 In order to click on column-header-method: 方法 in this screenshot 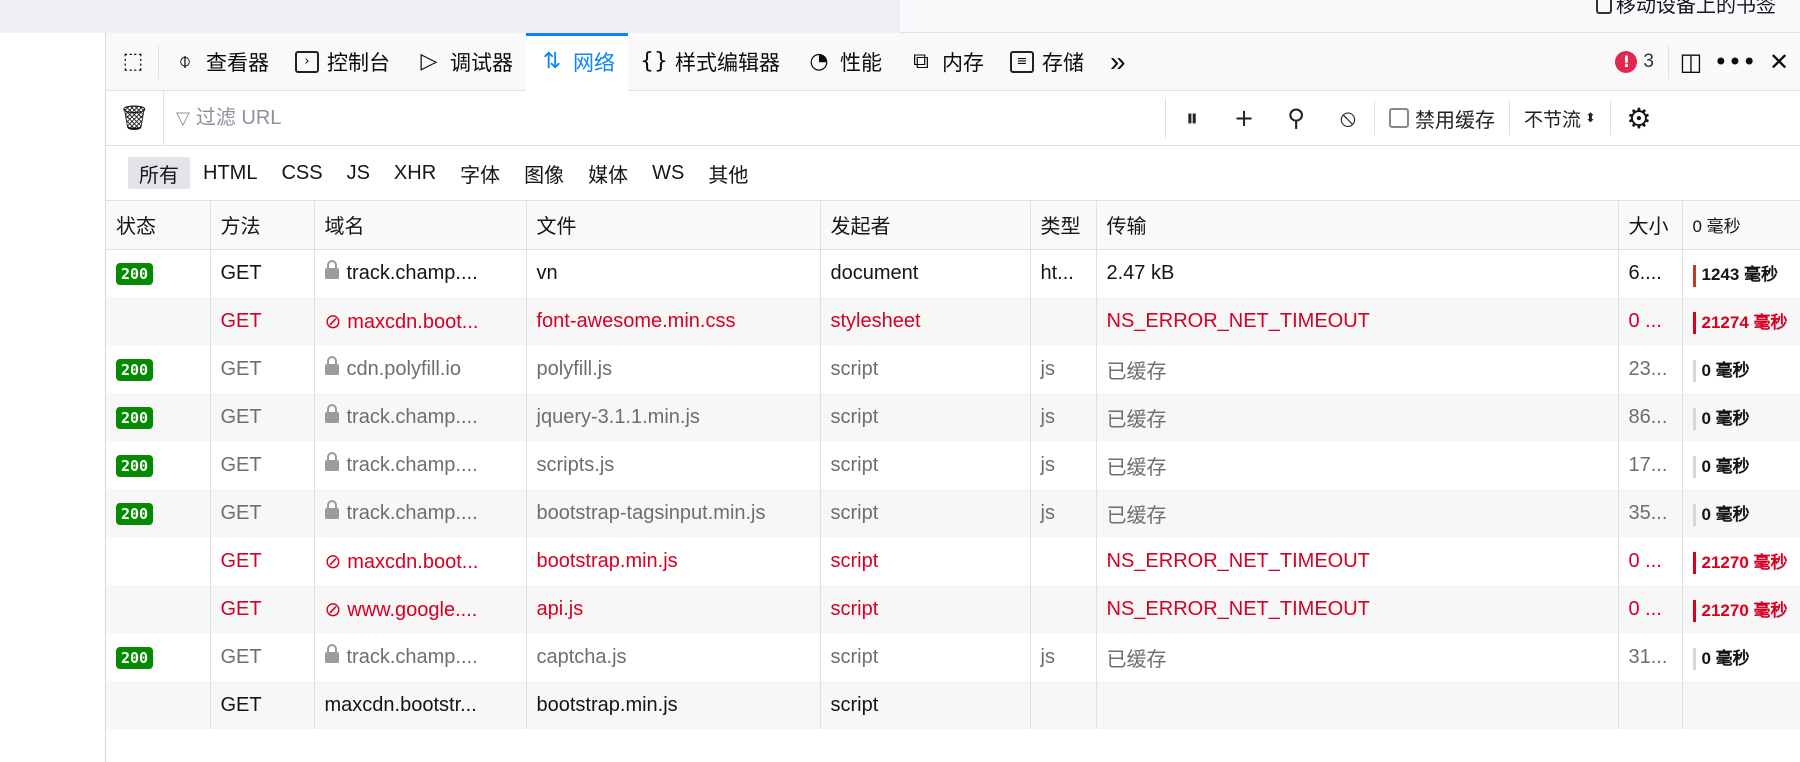, I will do `click(262, 225)`.